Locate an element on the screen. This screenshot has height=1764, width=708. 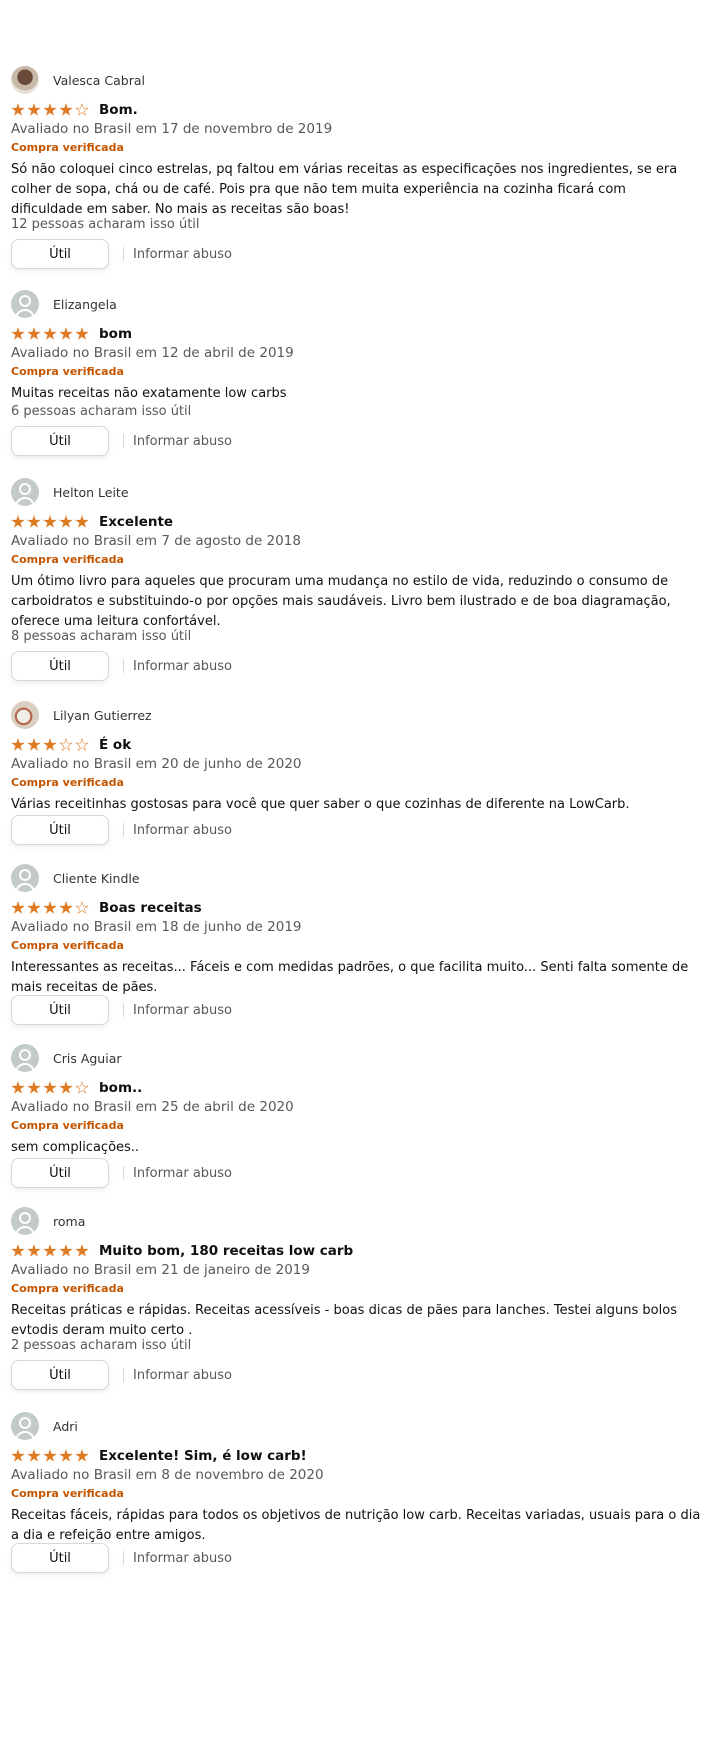
review-title-row: Boas receitas is located at coordinates (106, 908).